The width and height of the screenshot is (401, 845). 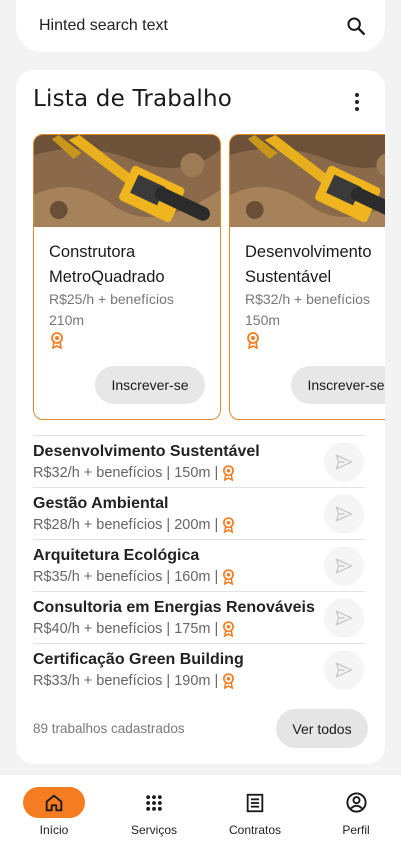 I want to click on job-title: Gestão Ambiental, so click(x=101, y=503).